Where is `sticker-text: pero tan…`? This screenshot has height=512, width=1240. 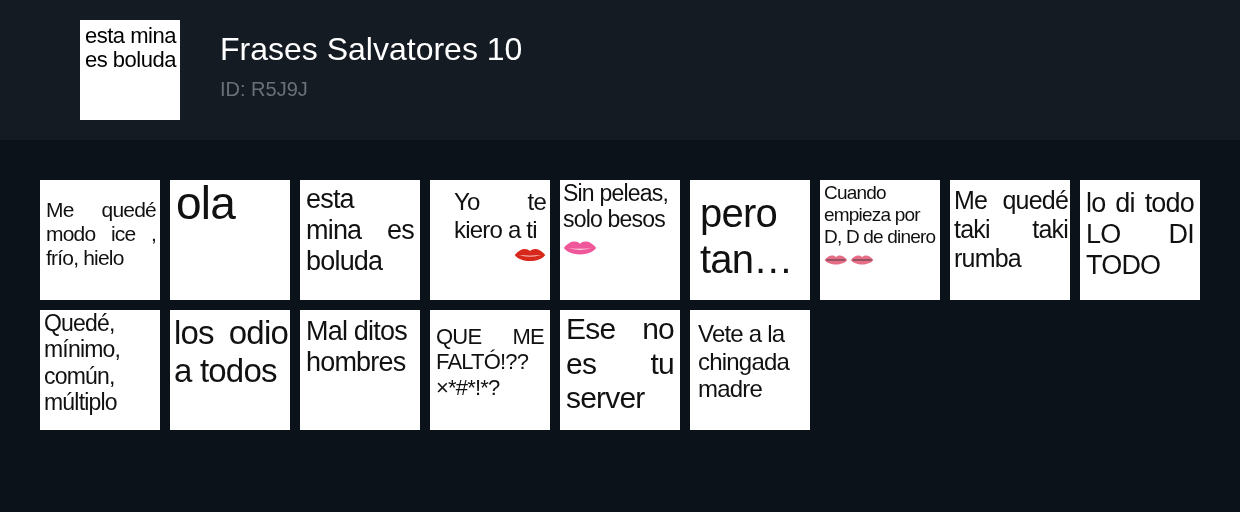
sticker-text: pero tan… is located at coordinates (746, 236).